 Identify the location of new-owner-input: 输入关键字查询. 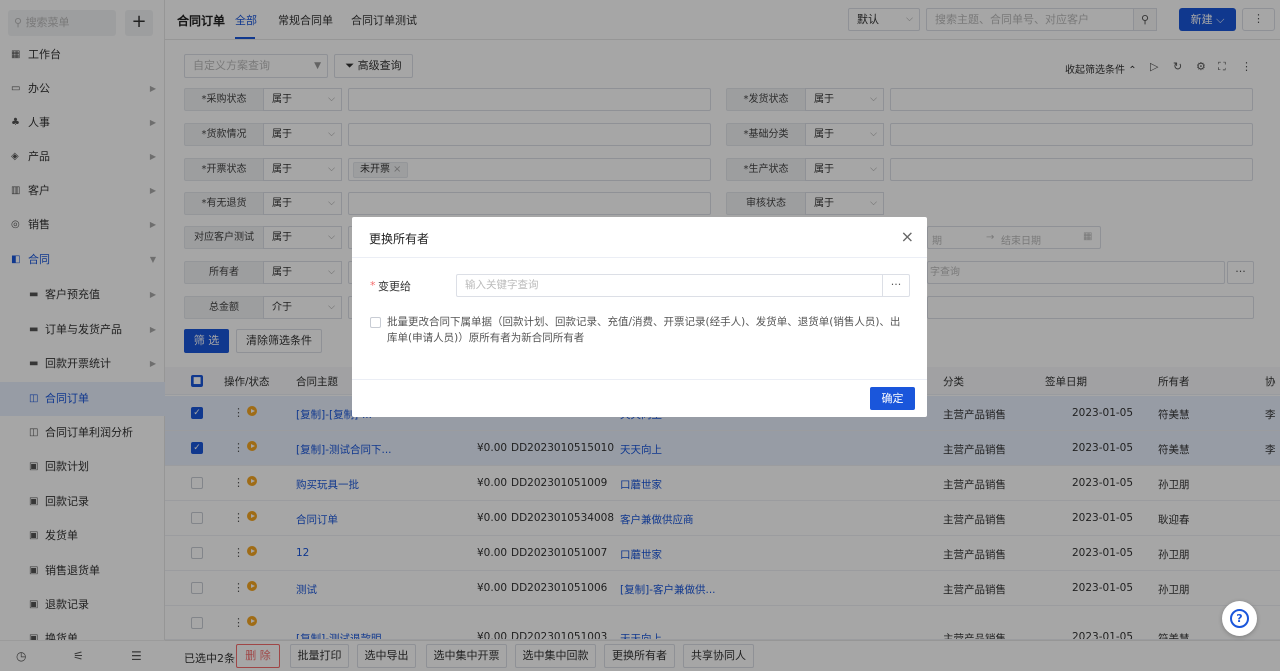
(669, 285).